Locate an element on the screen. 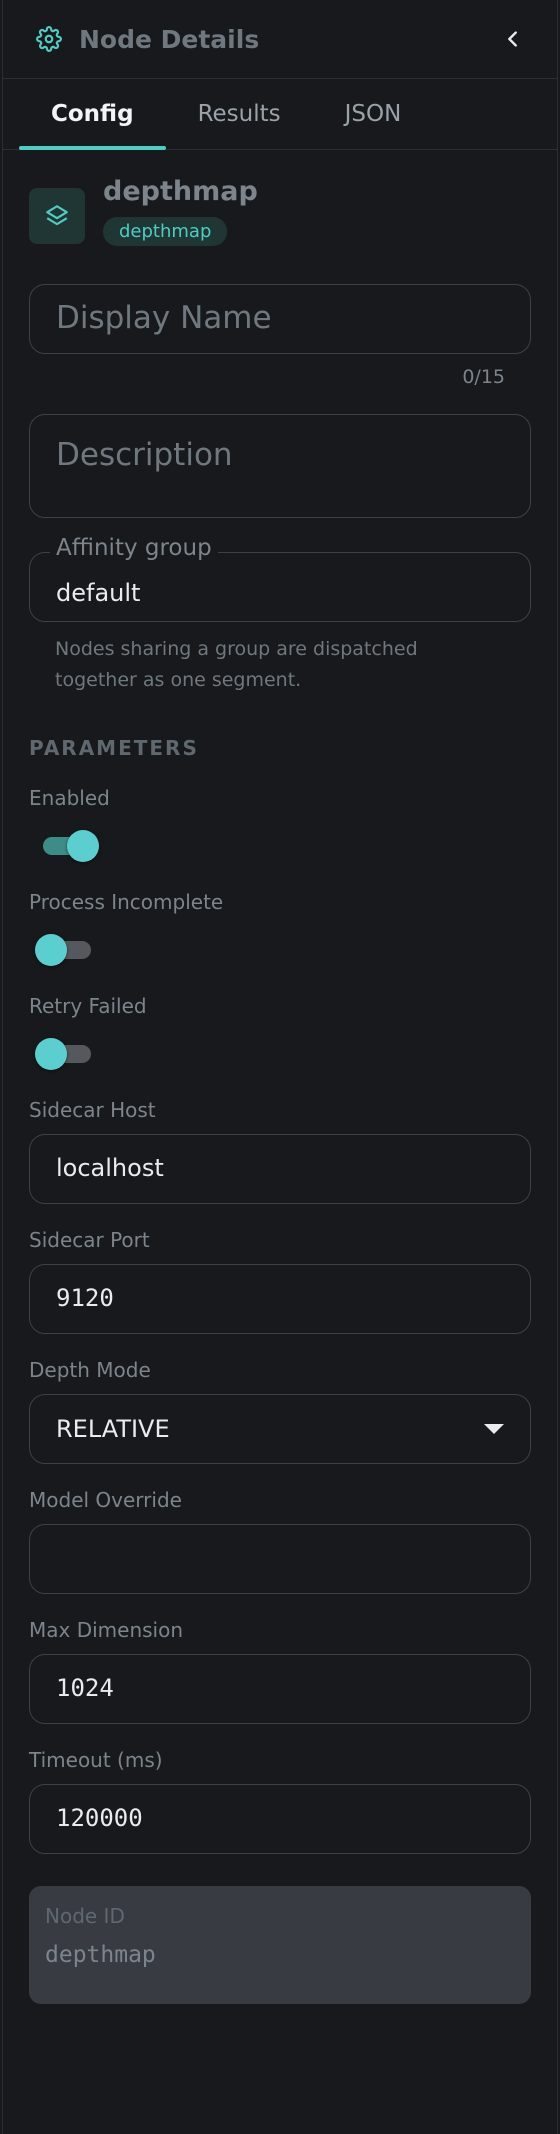  tab-results: Results is located at coordinates (239, 114).